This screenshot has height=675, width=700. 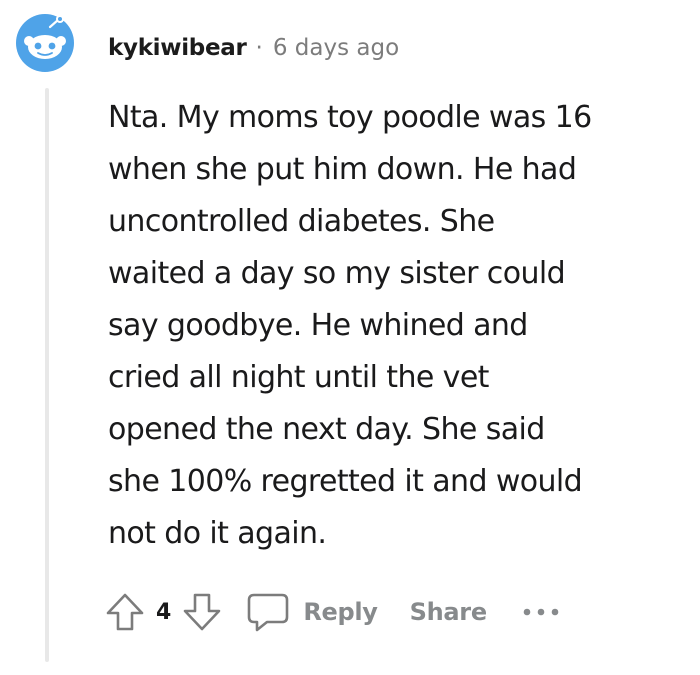 I want to click on comment-header: kykiwibear · 6 days ago, so click(x=253, y=48).